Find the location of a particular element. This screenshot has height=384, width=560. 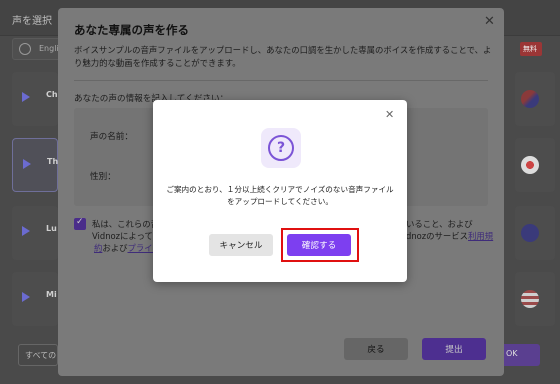

agreement-service: dnozのサービス is located at coordinates (437, 236).